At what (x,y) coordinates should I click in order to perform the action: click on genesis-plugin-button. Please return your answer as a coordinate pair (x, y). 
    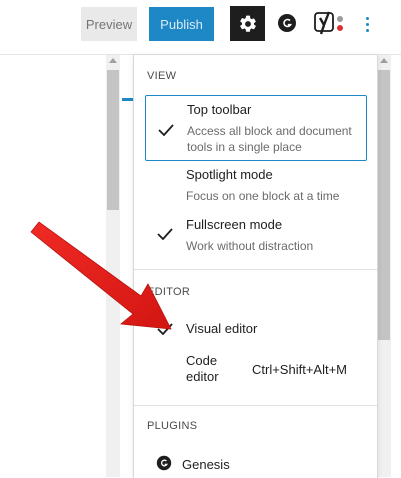
    Looking at the image, I should click on (287, 23).